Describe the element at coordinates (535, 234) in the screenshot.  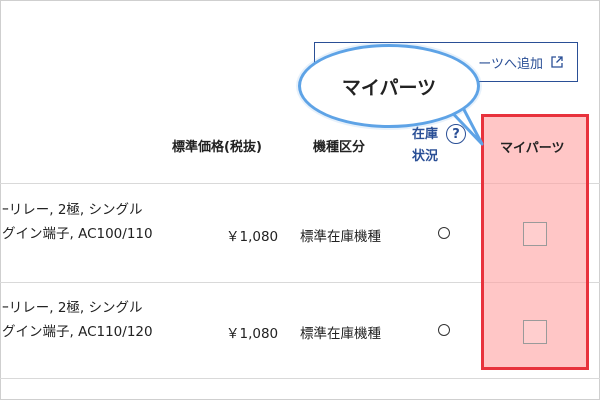
I see `row-1-my-parts-checkbox` at that location.